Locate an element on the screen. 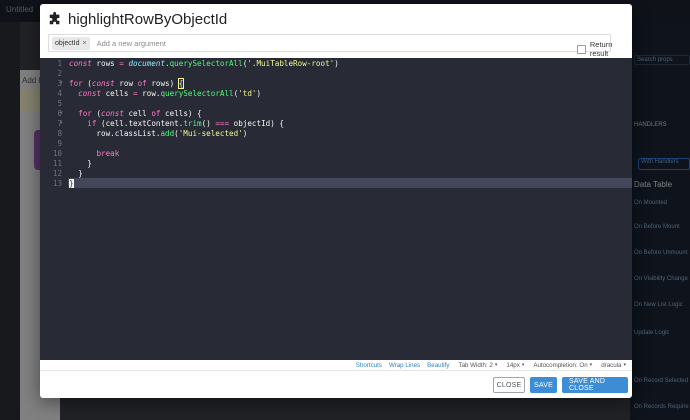 Image resolution: width=690 pixels, height=420 pixels. font-size-select: 14px ▾ is located at coordinates (515, 365).